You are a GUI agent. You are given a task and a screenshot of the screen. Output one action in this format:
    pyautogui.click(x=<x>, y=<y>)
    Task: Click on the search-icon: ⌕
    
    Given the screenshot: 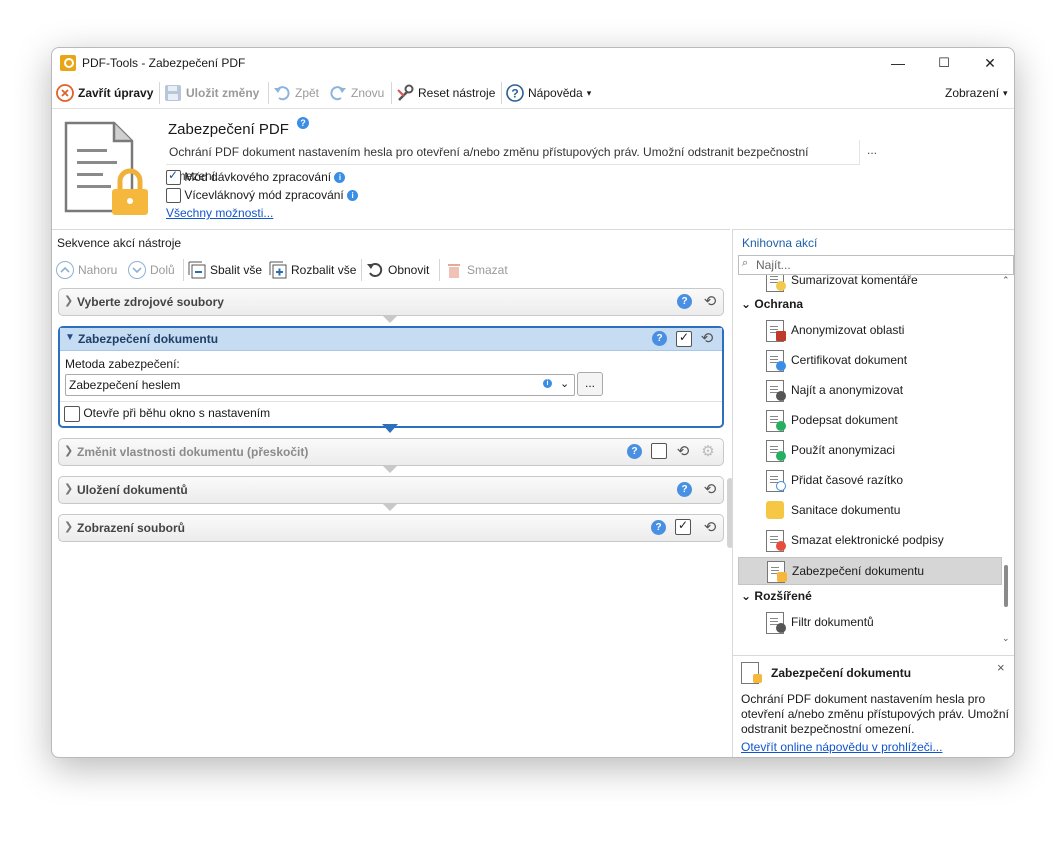 What is the action you would take?
    pyautogui.click(x=745, y=263)
    